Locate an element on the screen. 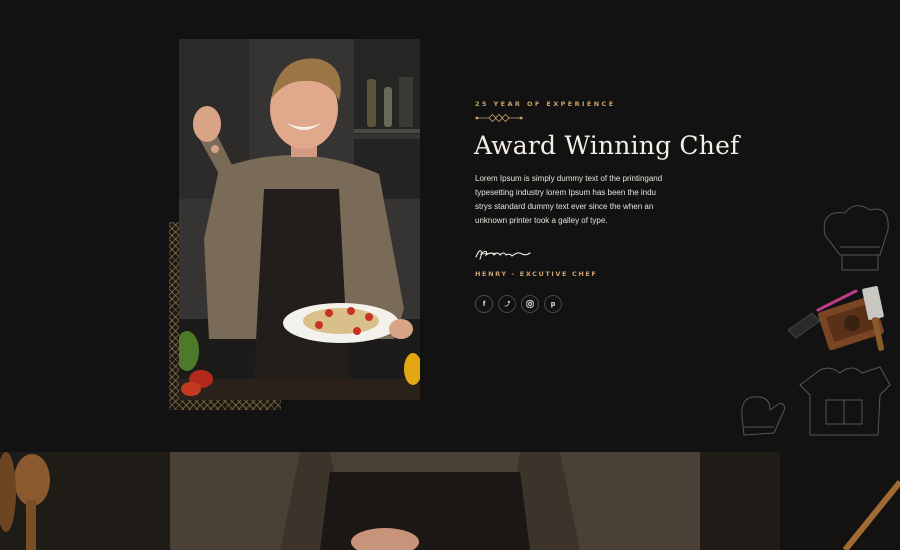  chef-name: HENRY - EXCUTIVE CHEF is located at coordinates (536, 274).